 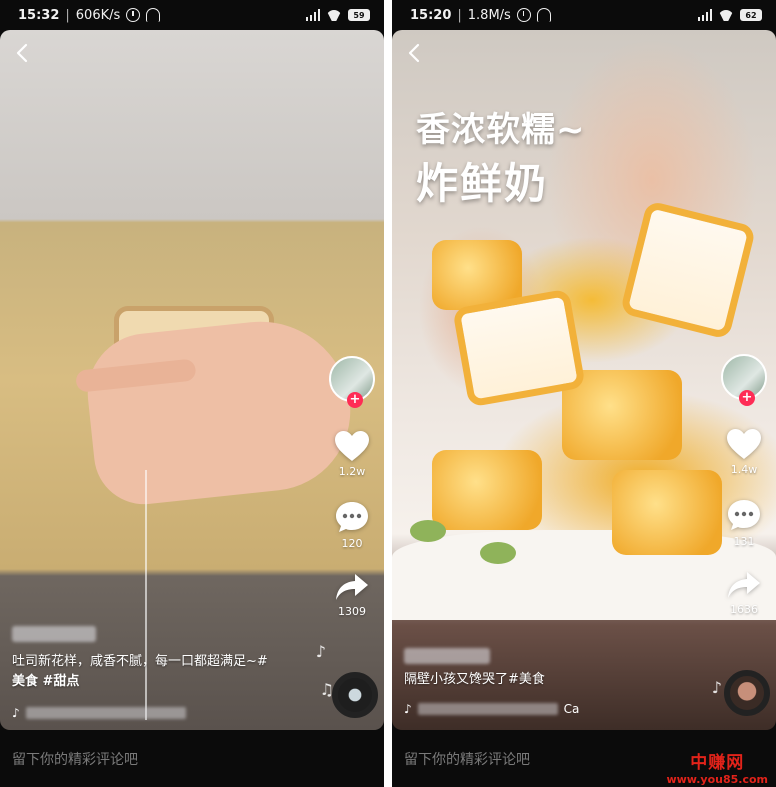 I want to click on status-network-speed: 1.8M/s, so click(x=489, y=15).